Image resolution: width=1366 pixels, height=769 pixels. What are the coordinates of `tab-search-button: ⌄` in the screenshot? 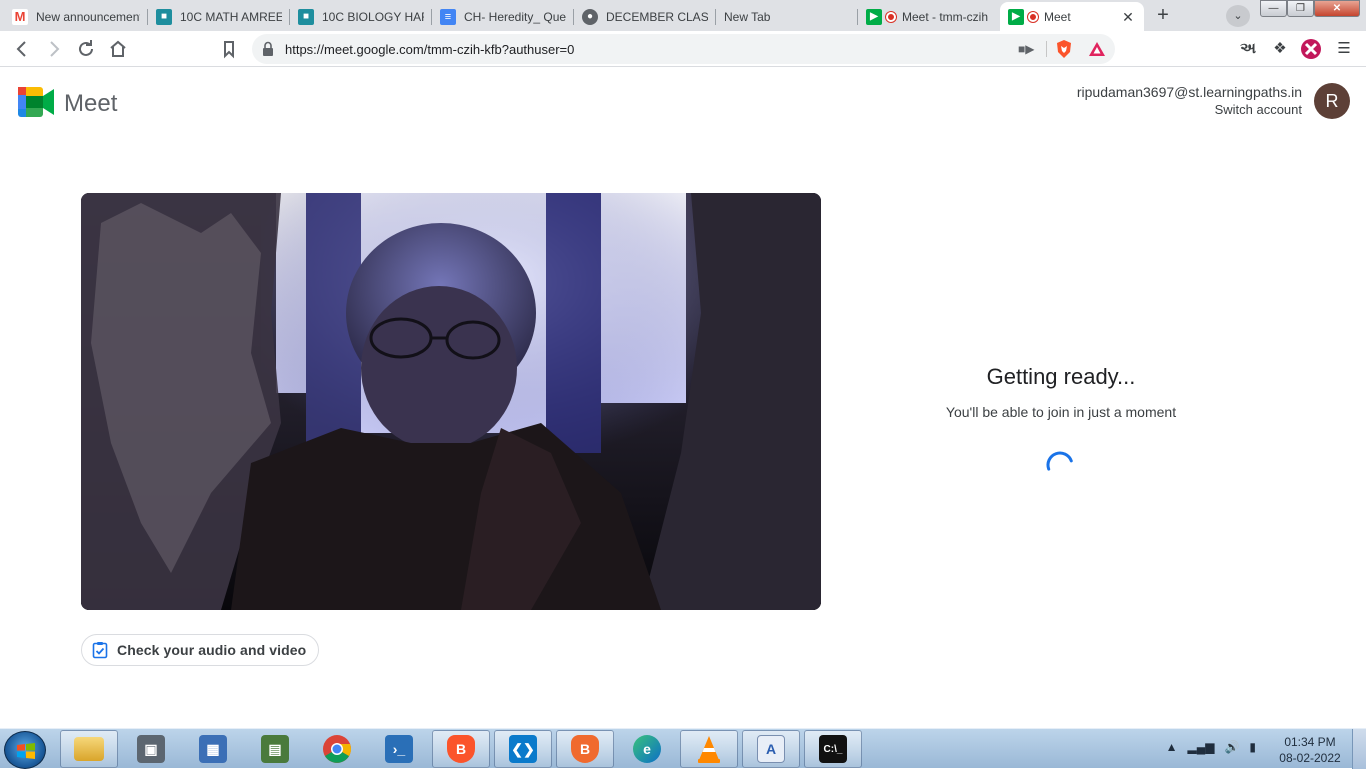 It's located at (1238, 16).